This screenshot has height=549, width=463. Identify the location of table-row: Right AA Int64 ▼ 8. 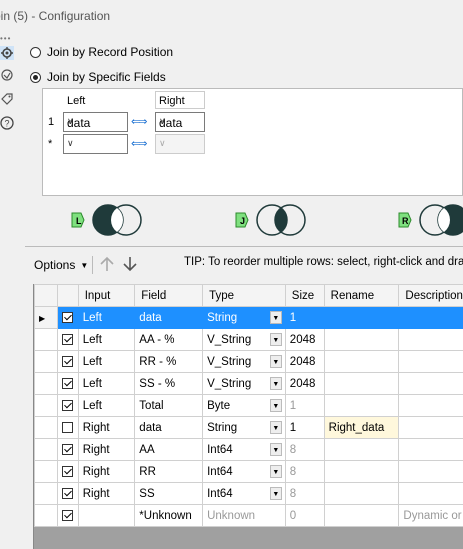
(248, 449).